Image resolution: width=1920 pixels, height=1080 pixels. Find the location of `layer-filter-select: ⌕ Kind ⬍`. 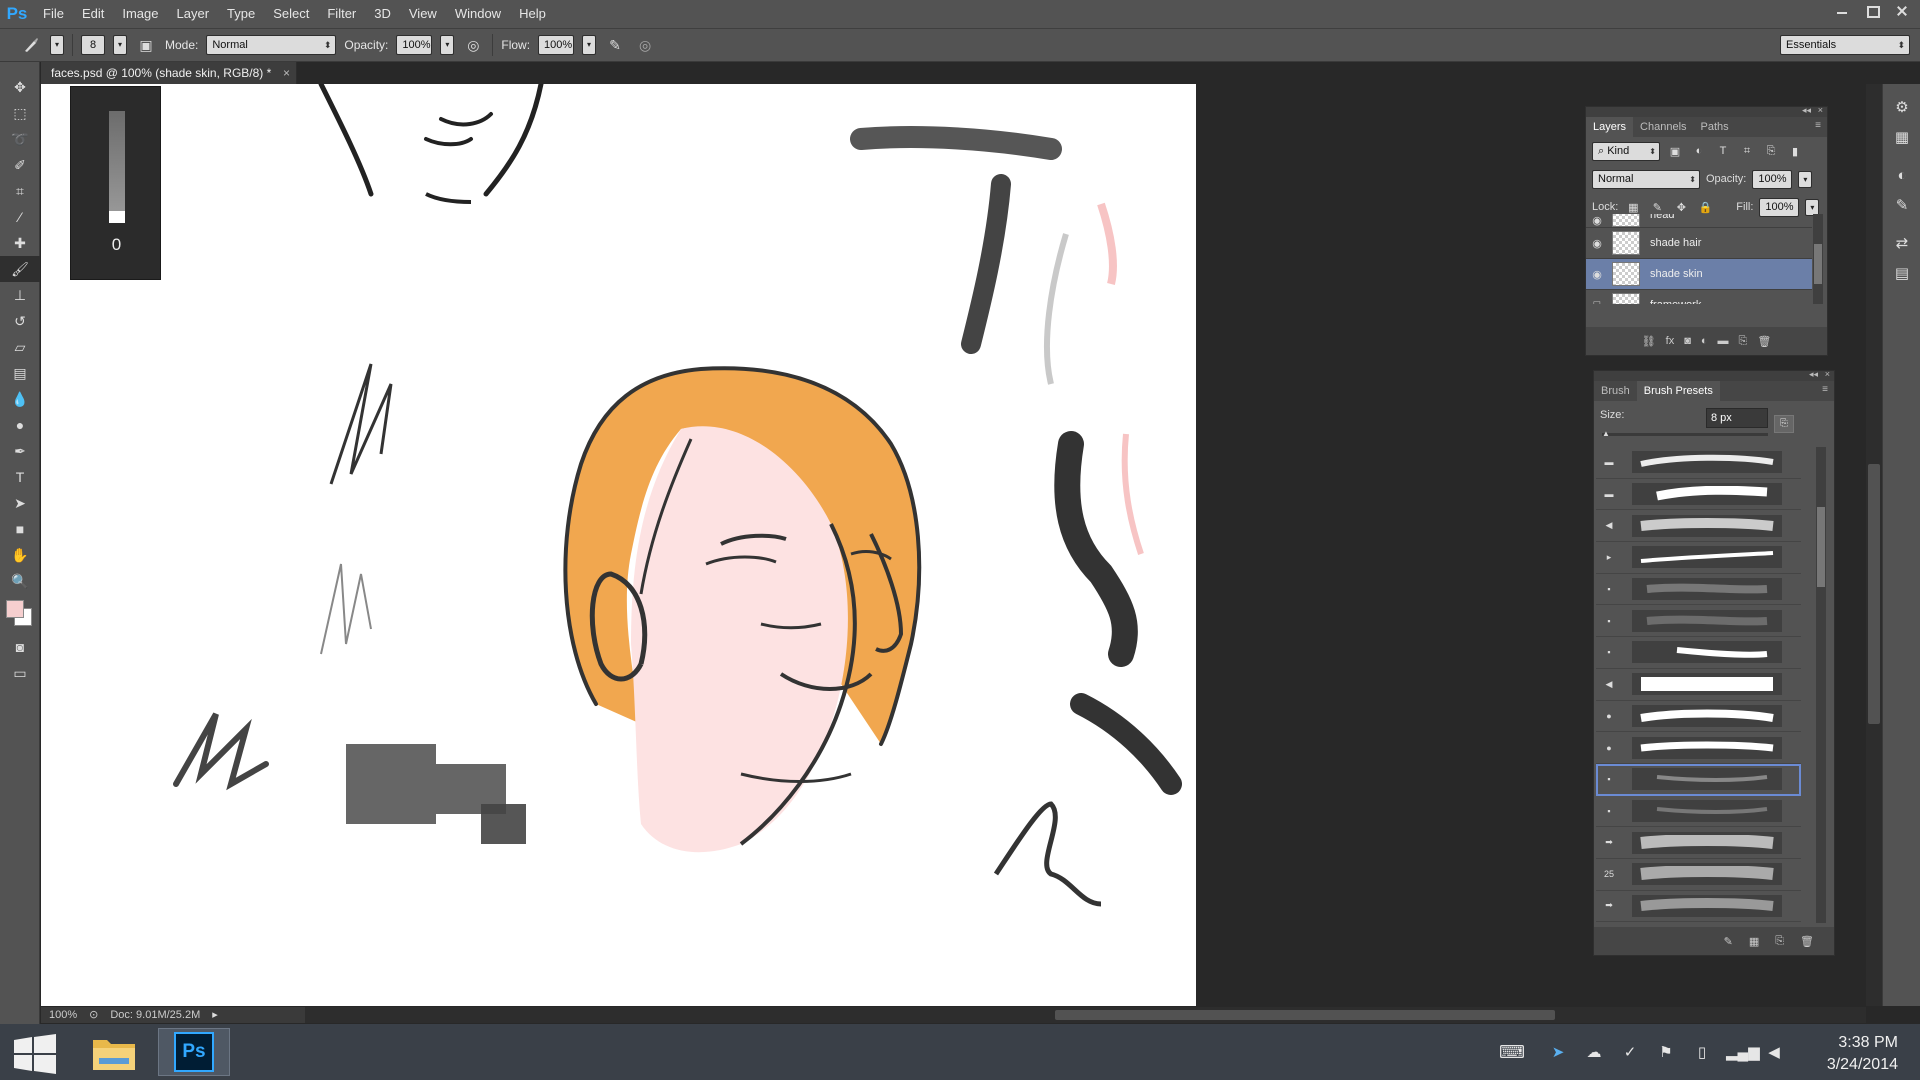

layer-filter-select: ⌕ Kind ⬍ is located at coordinates (1626, 151).